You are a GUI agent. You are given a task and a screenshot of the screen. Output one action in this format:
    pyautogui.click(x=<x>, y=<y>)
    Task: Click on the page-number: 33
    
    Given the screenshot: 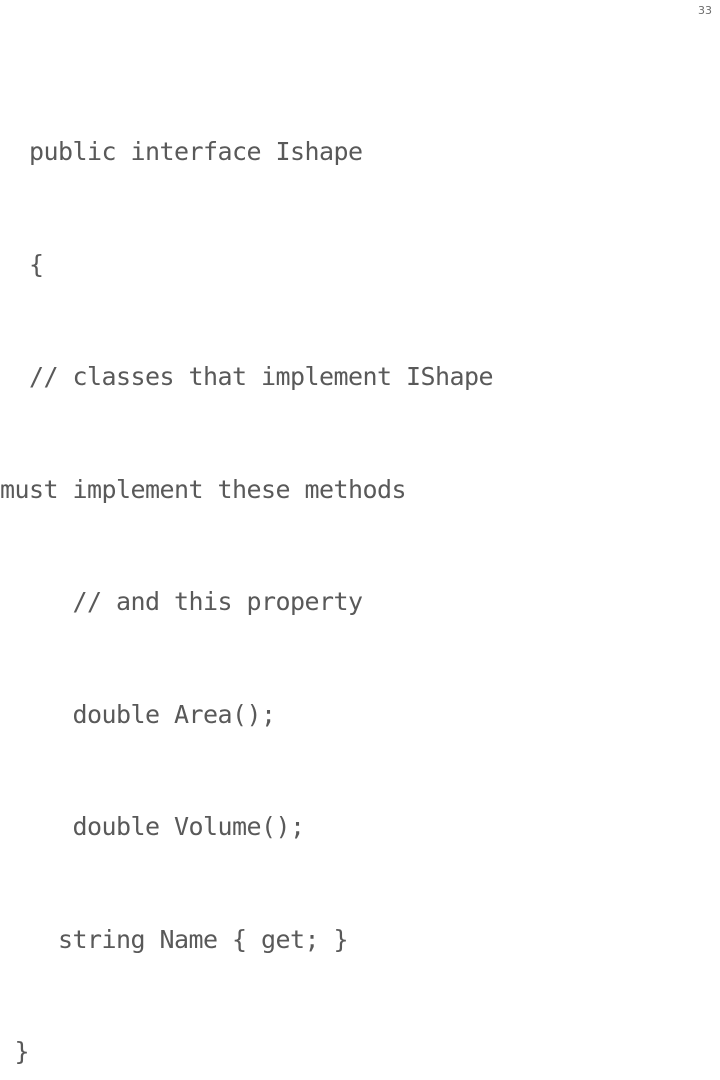 What is the action you would take?
    pyautogui.click(x=705, y=10)
    